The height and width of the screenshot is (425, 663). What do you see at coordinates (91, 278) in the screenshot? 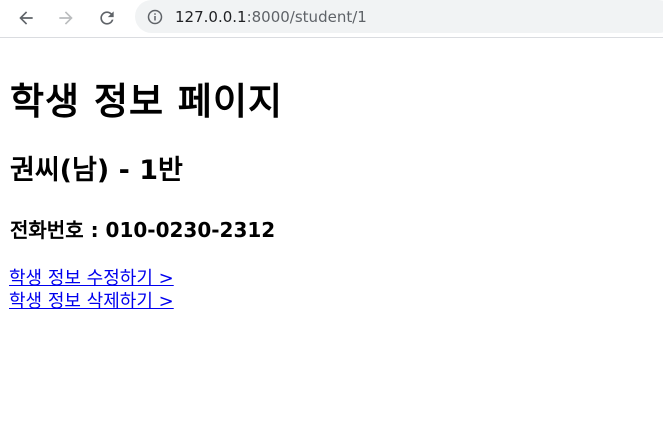
I see `edit-student-link: 학생 정보 수정하기 >` at bounding box center [91, 278].